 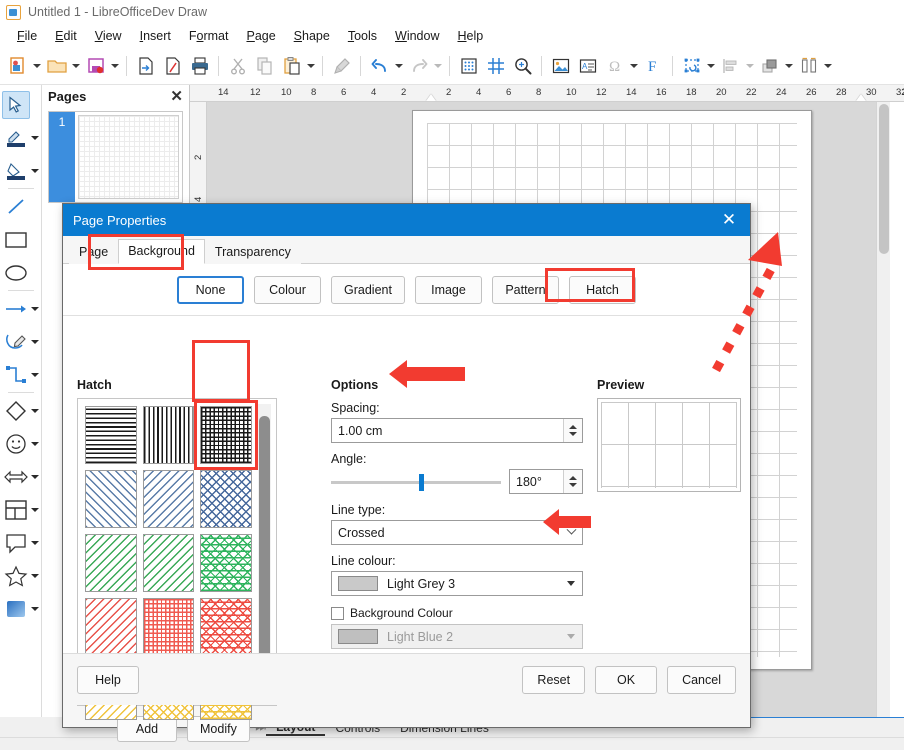 I want to click on tool-symbol-shapes, so click(x=21, y=443).